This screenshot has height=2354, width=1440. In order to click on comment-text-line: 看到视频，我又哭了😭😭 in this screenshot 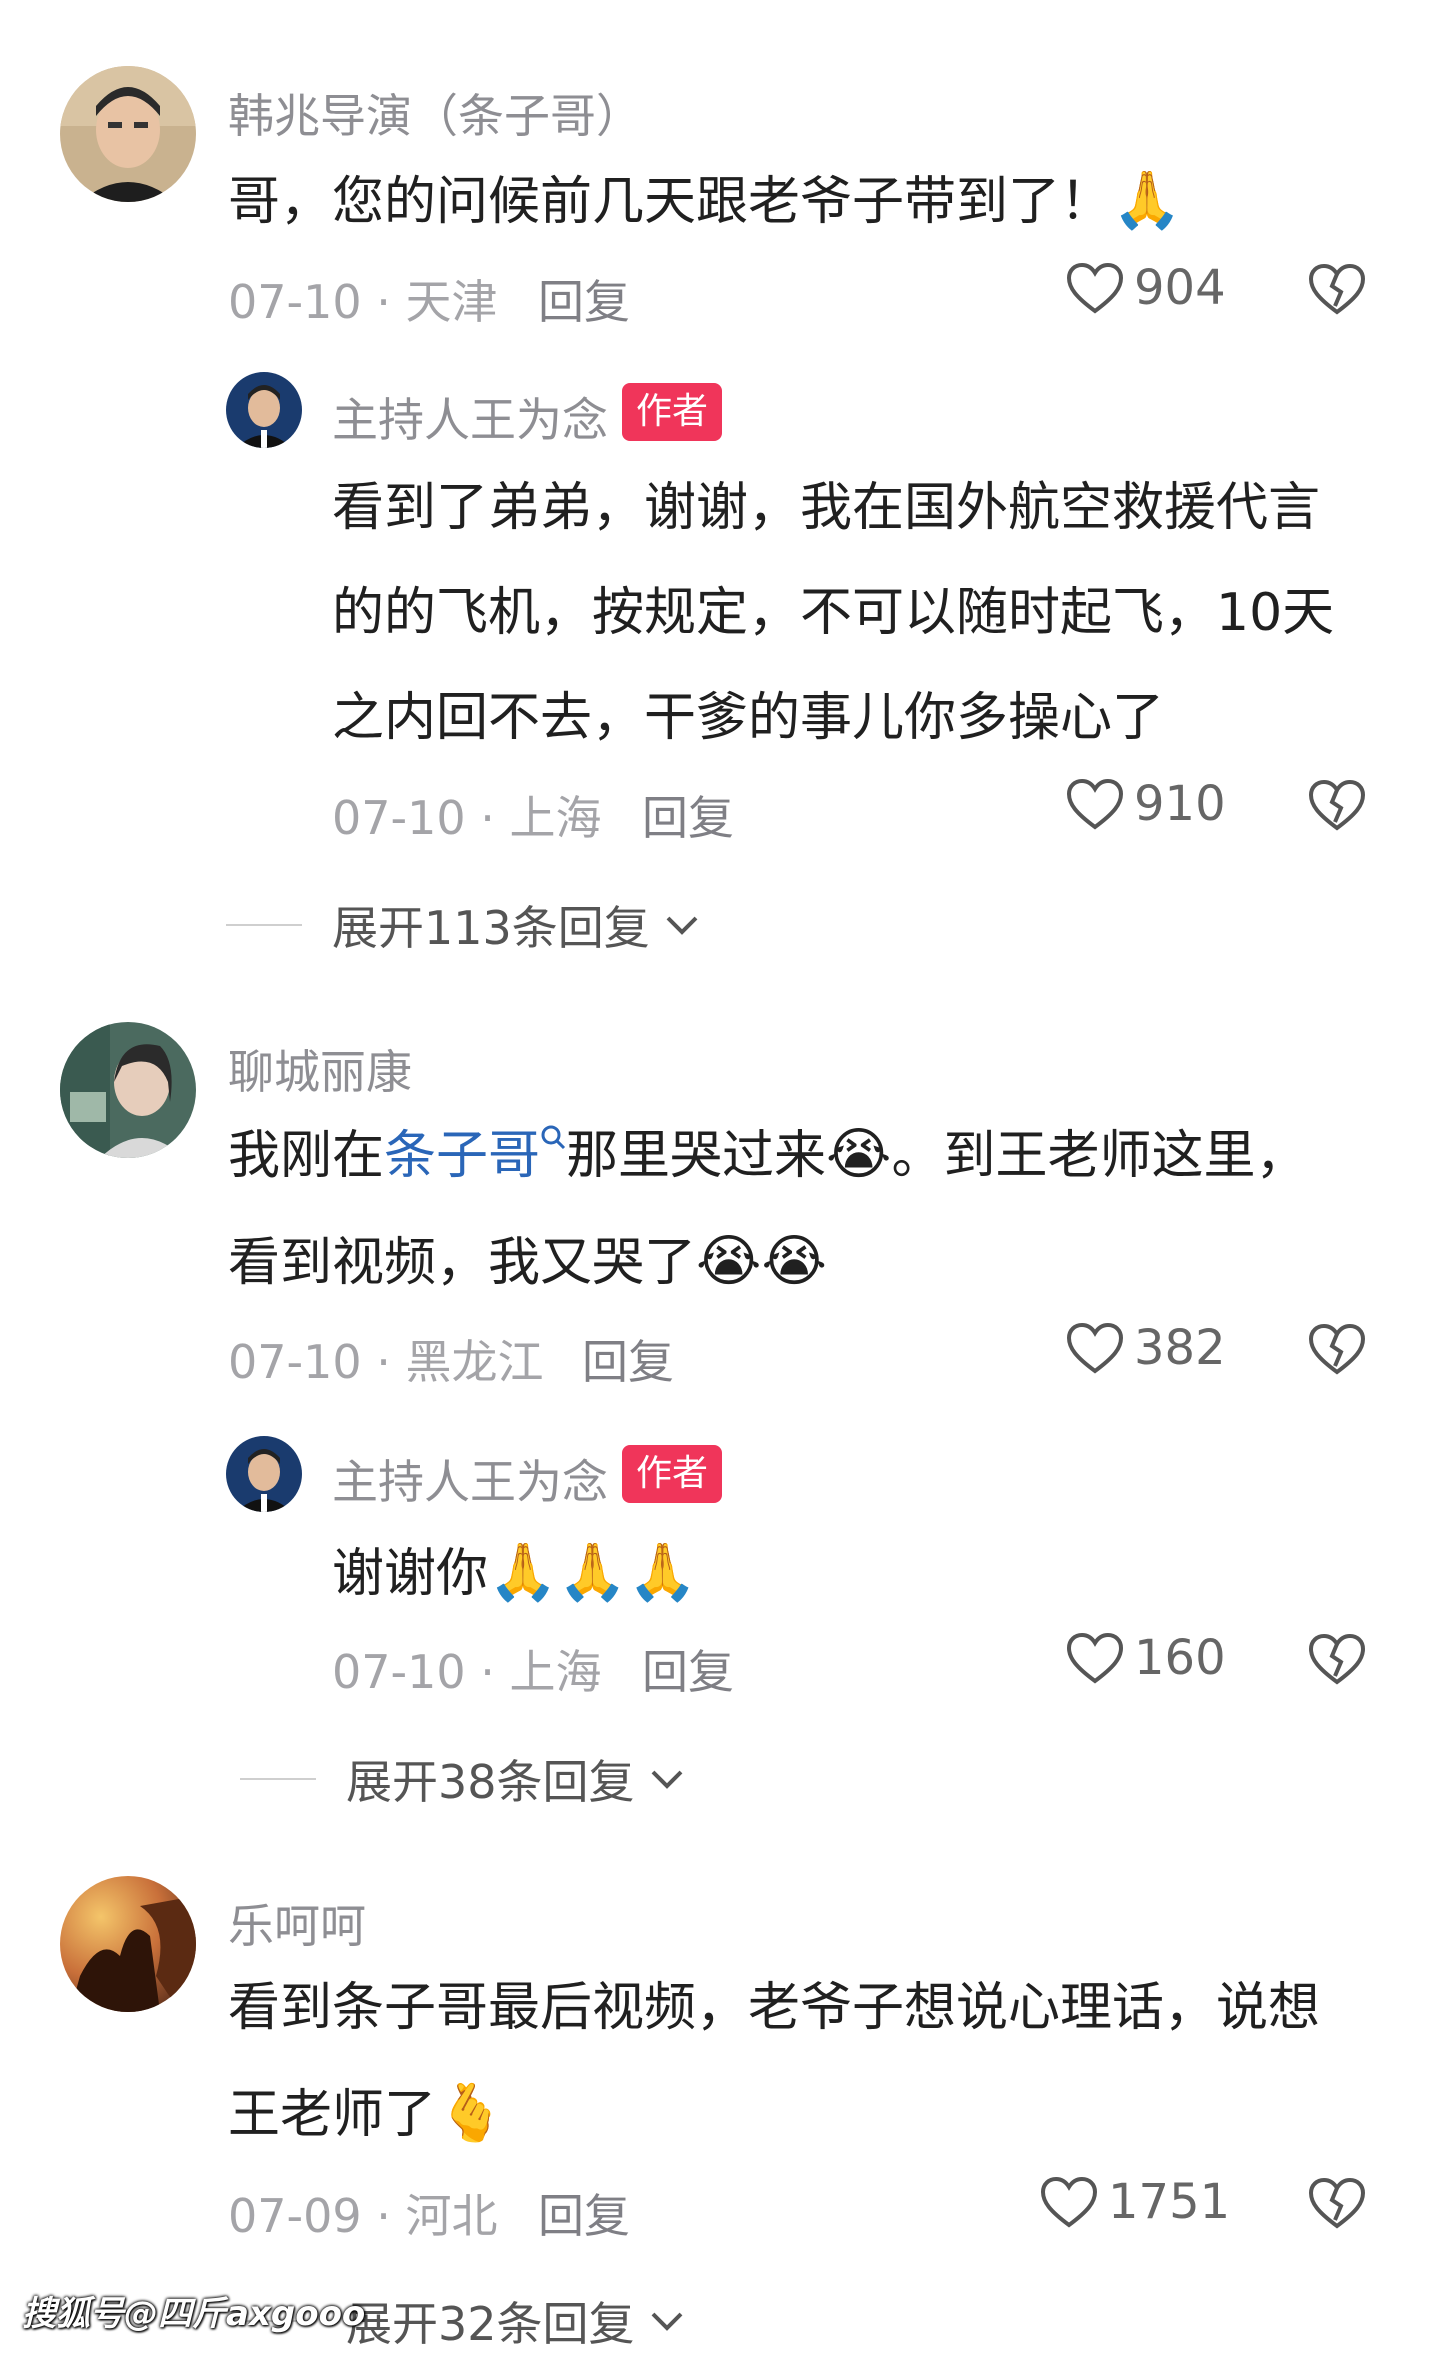, I will do `click(803, 1262)`.